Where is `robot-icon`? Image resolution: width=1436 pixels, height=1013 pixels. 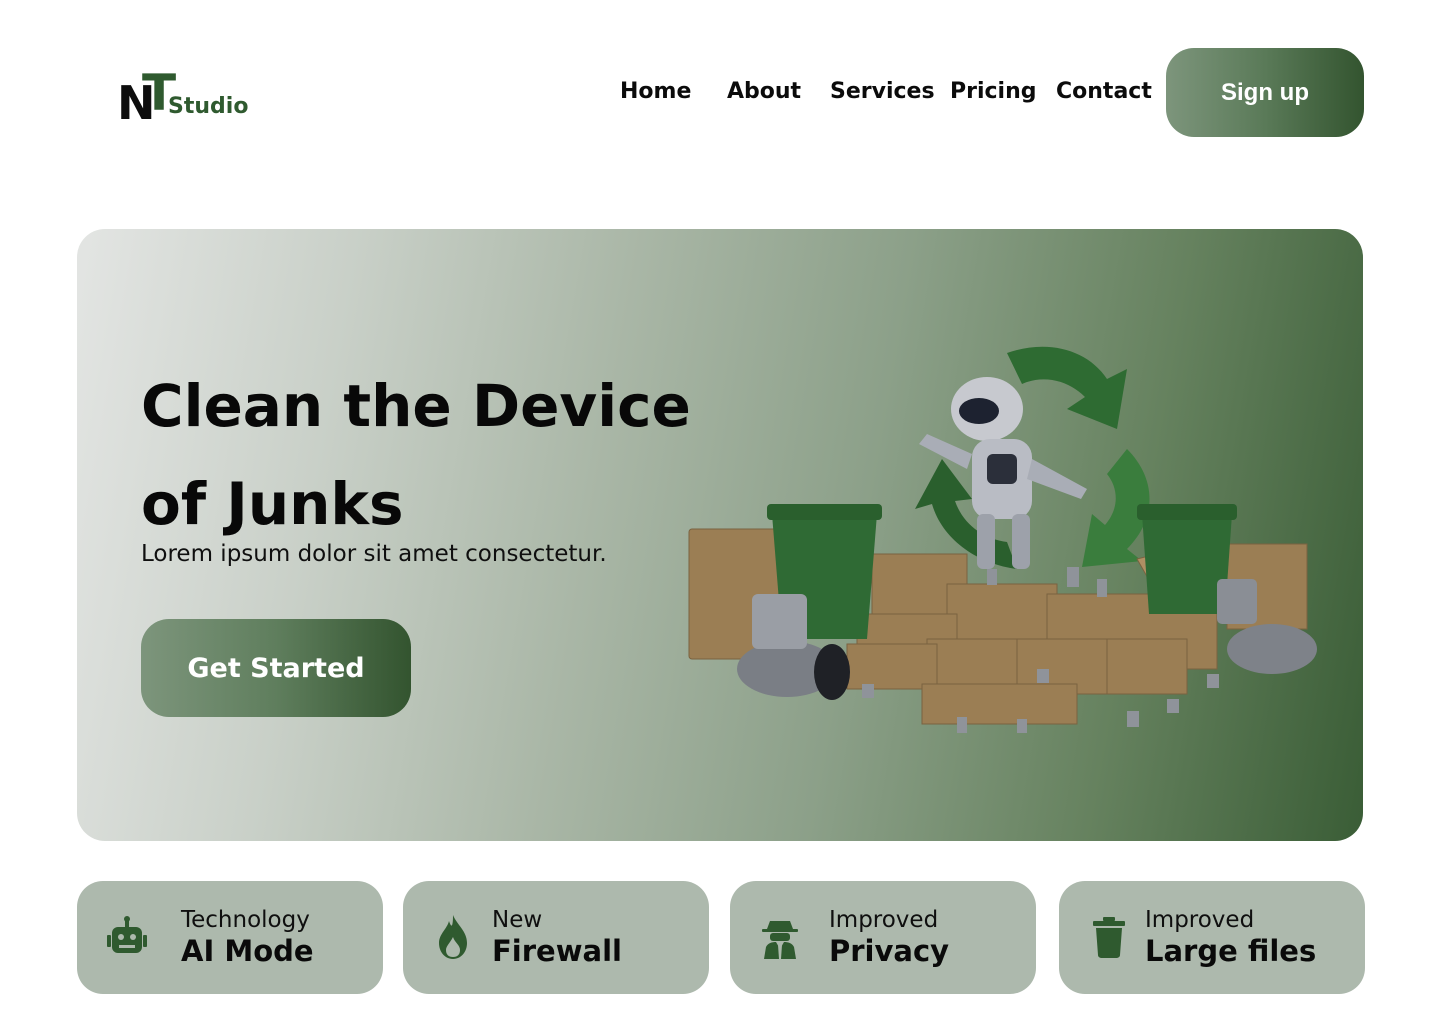 robot-icon is located at coordinates (127, 934).